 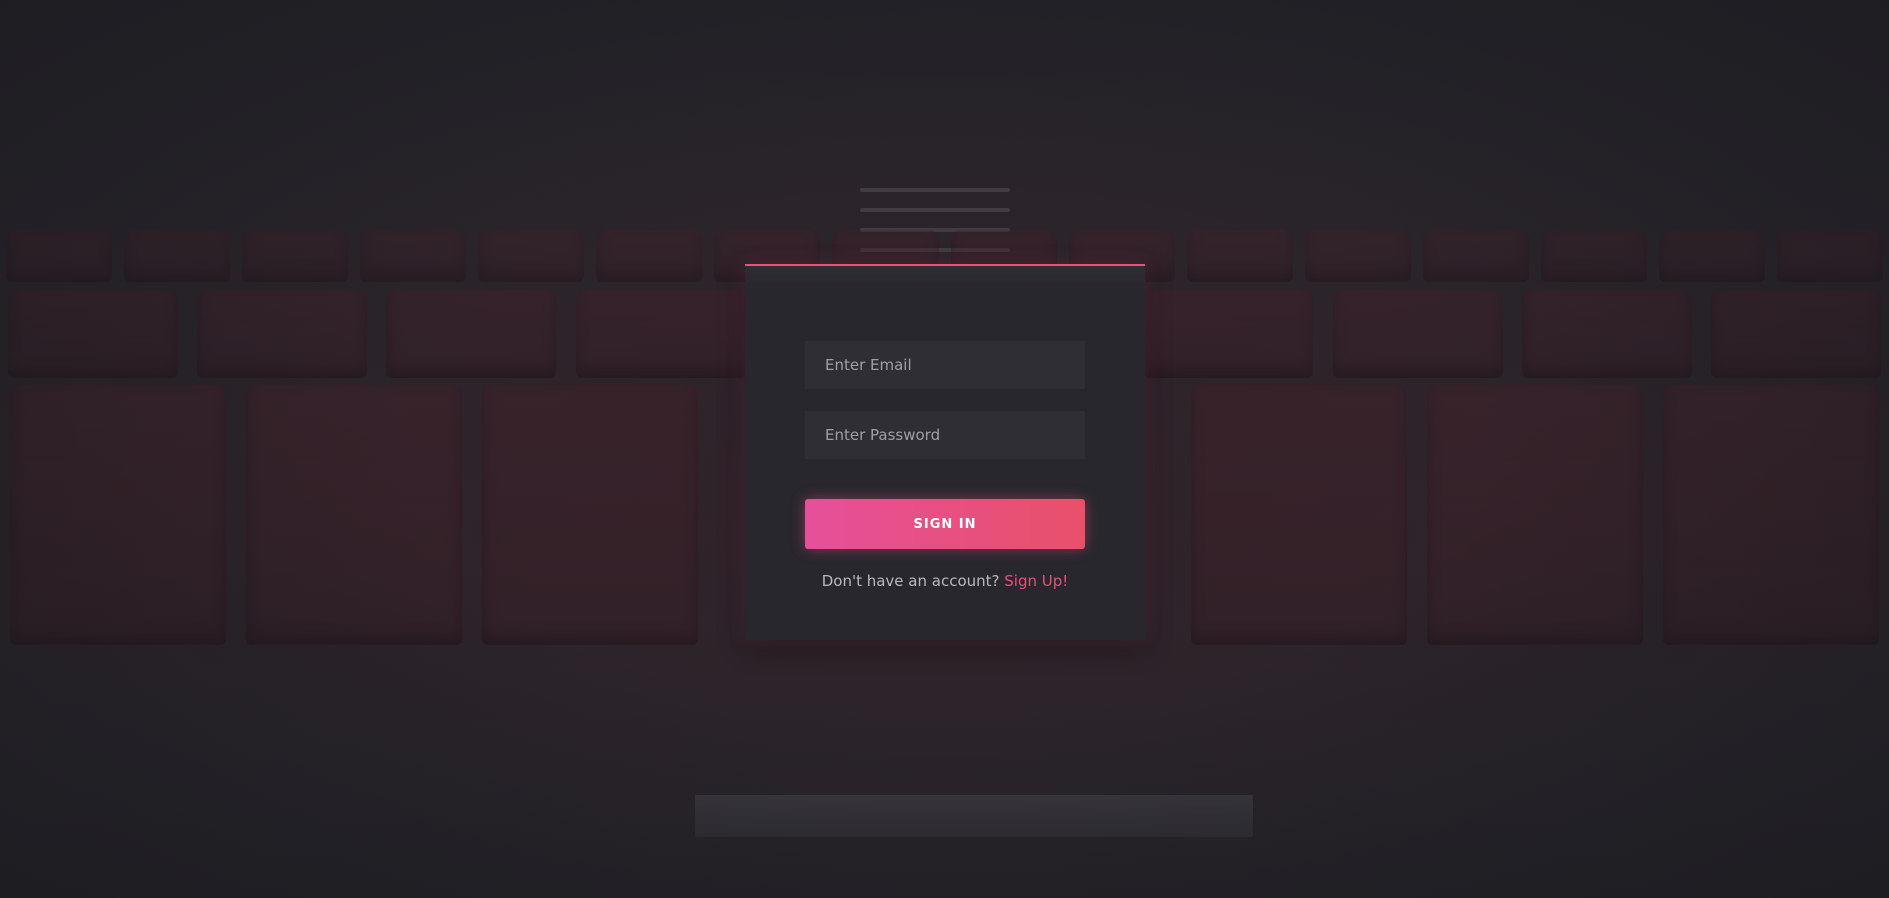 I want to click on email-field, so click(x=945, y=365).